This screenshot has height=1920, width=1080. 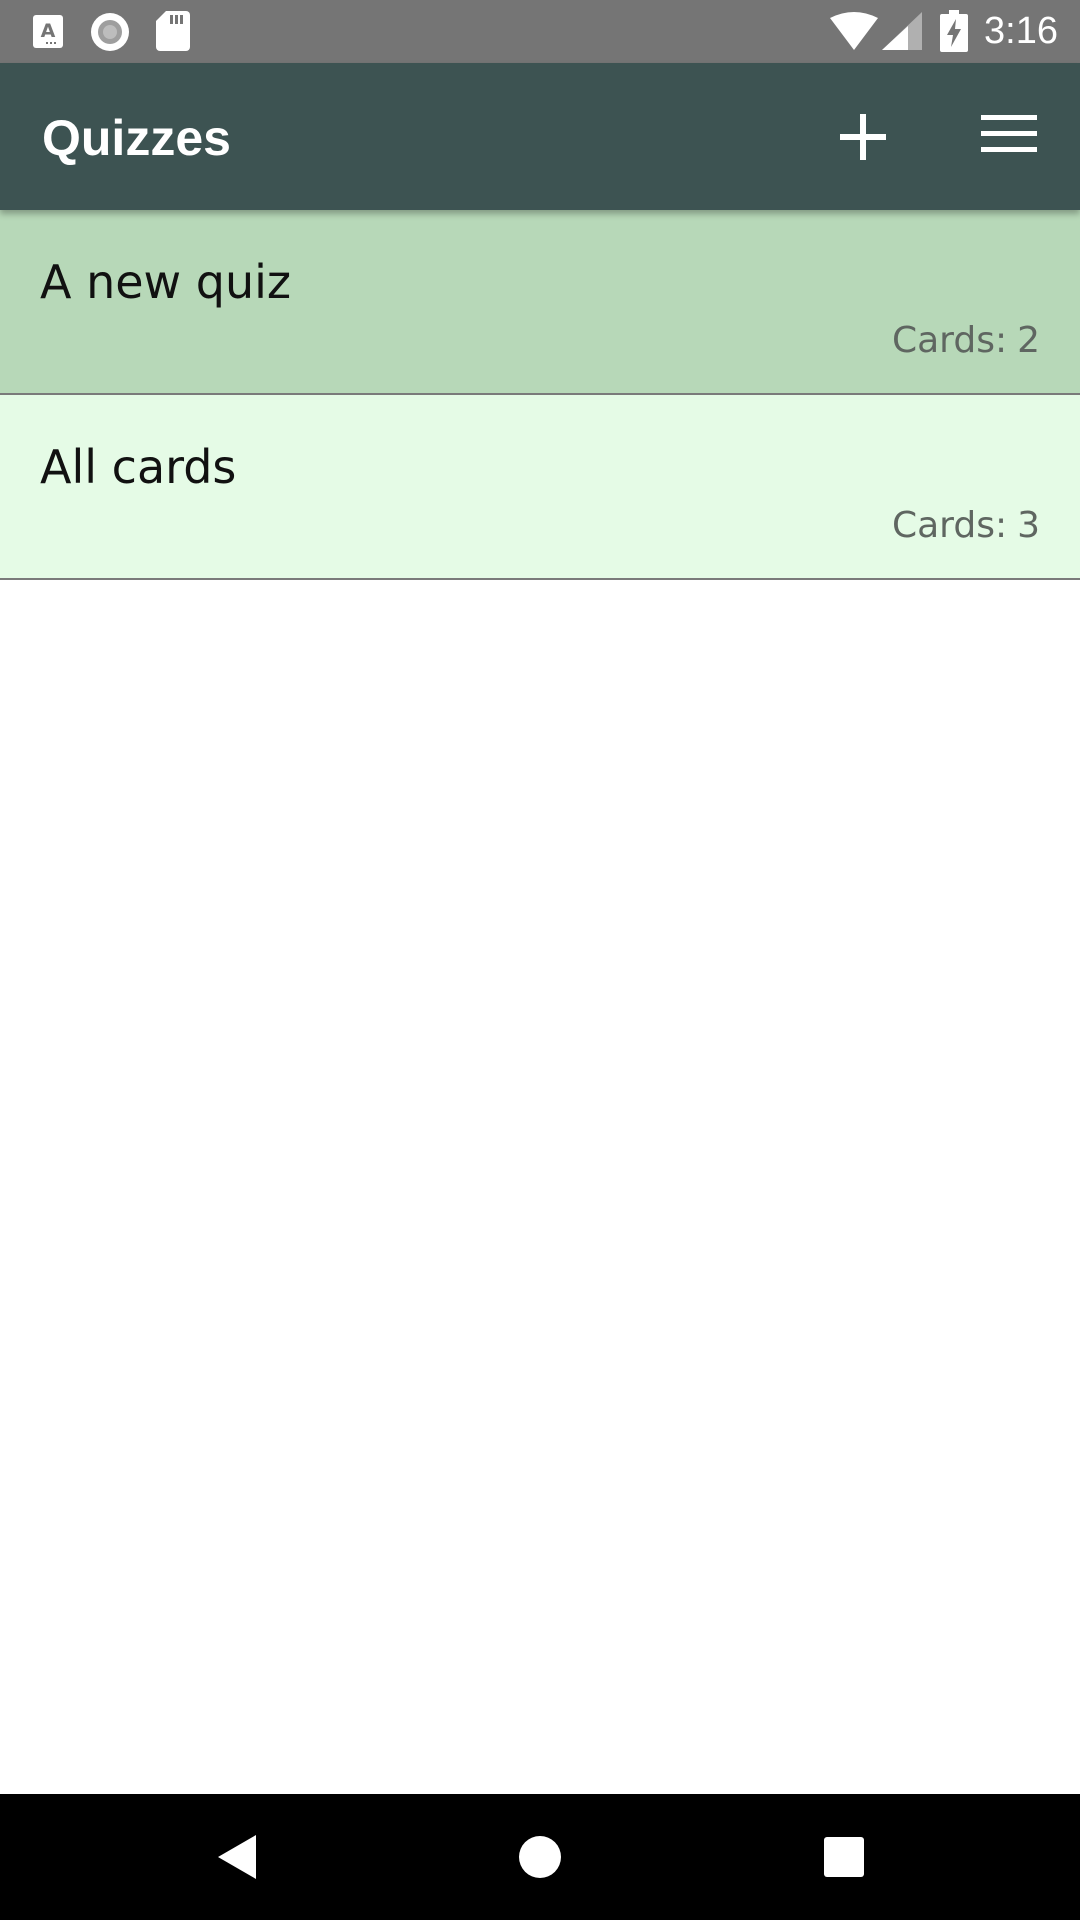 I want to click on svg-text: A, so click(x=48, y=31).